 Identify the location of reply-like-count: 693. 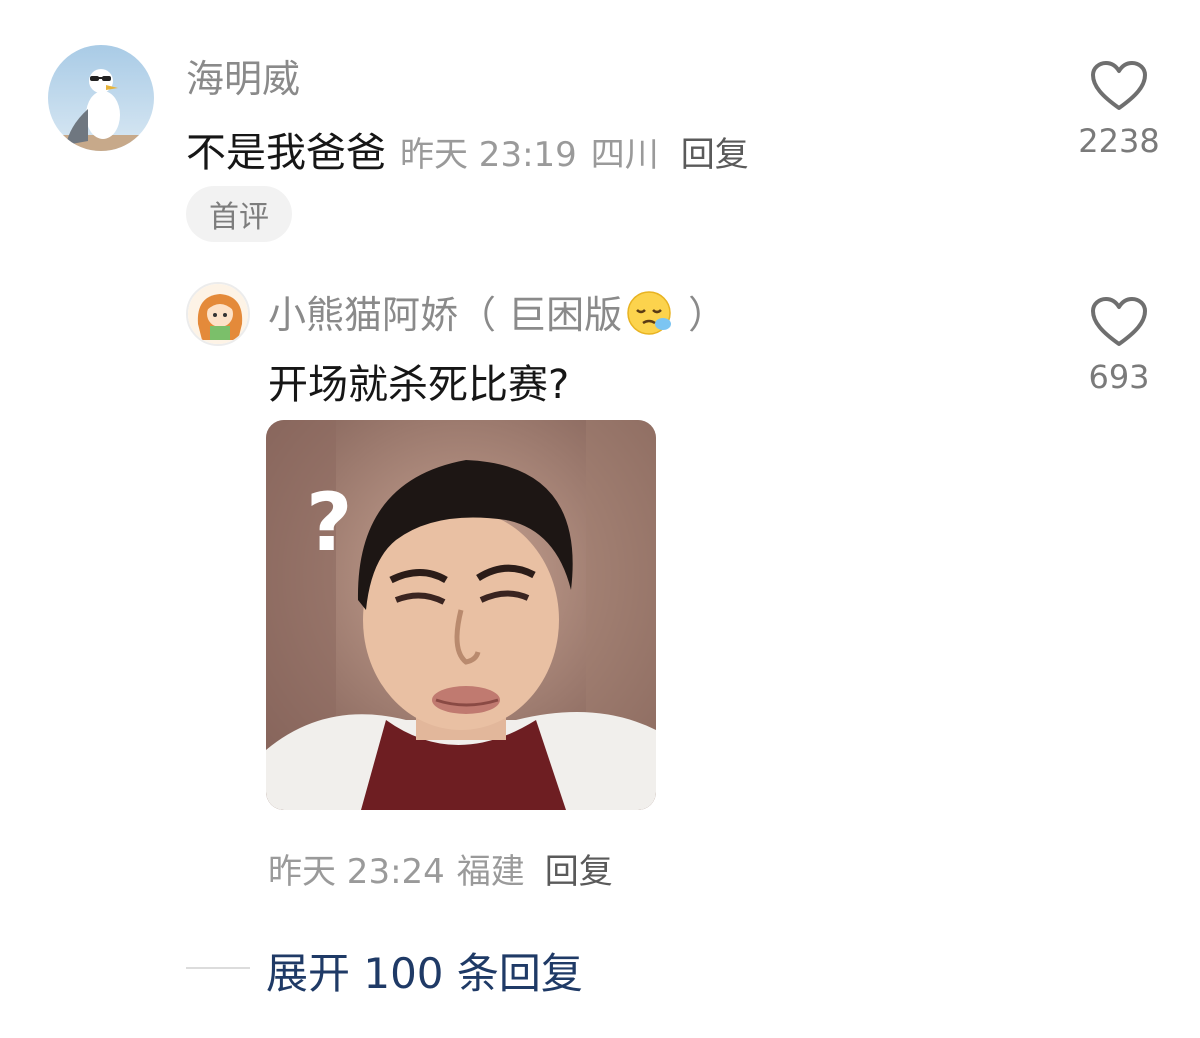
(1119, 377).